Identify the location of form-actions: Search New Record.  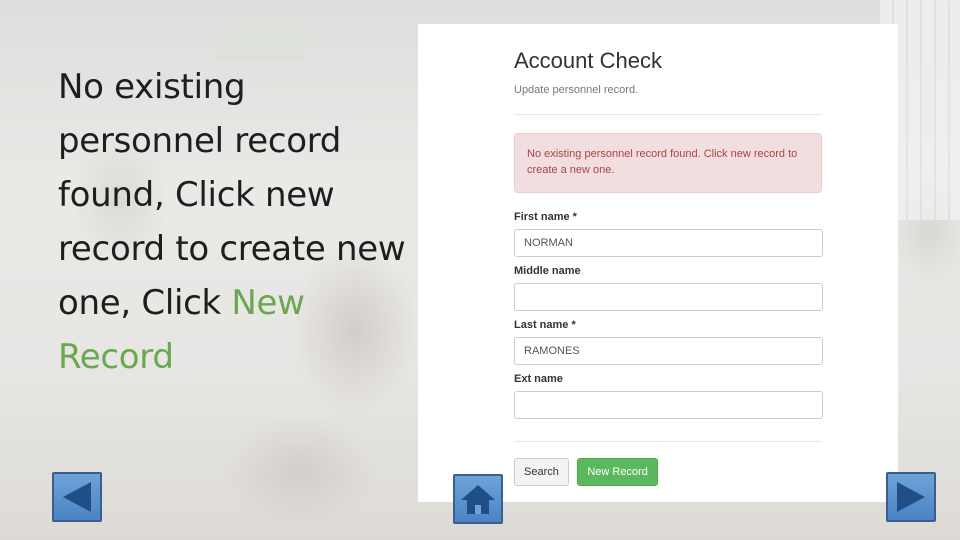
(668, 472).